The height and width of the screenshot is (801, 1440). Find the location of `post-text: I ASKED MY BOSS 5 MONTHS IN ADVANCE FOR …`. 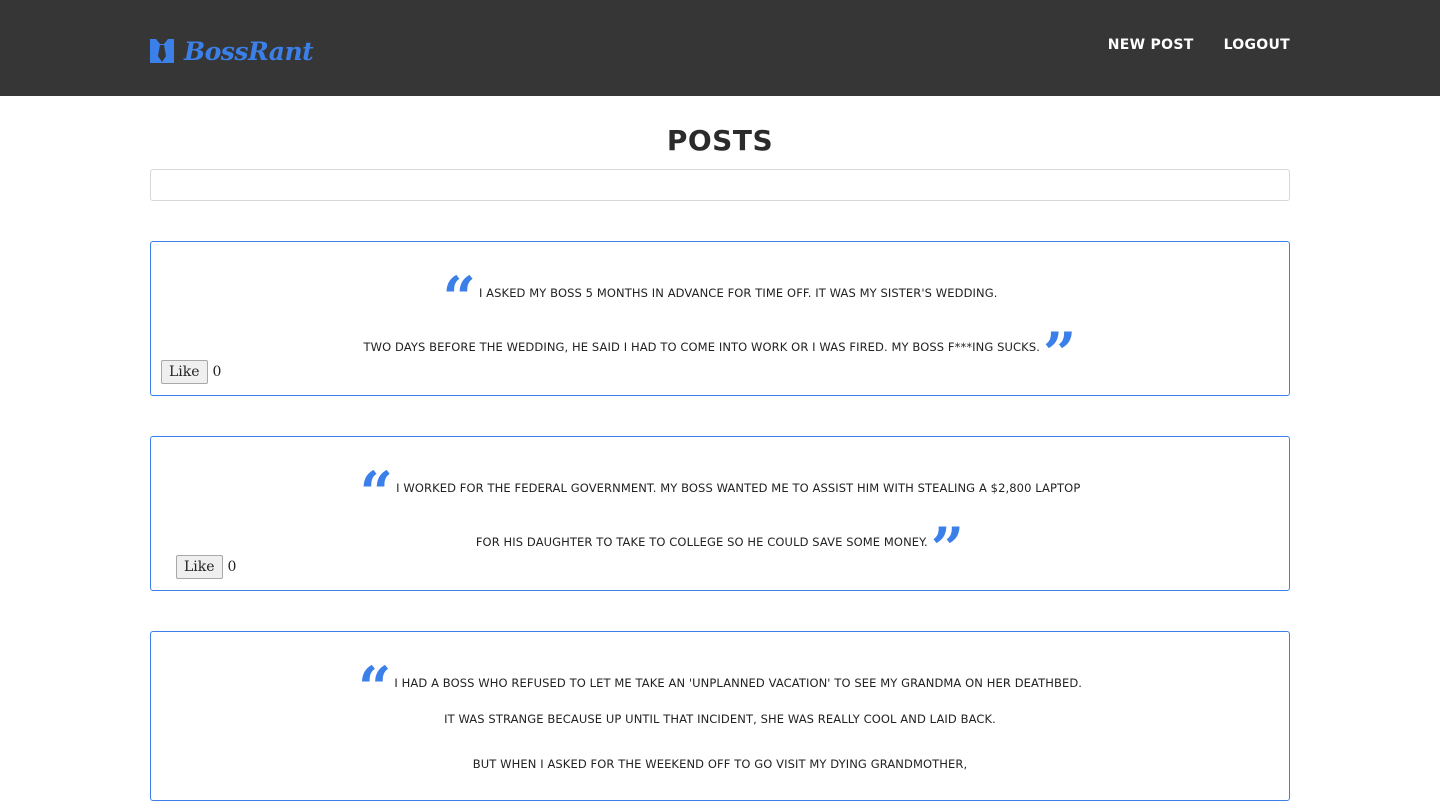

post-text: I ASKED MY BOSS 5 MONTHS IN ADVANCE FOR … is located at coordinates (738, 293).